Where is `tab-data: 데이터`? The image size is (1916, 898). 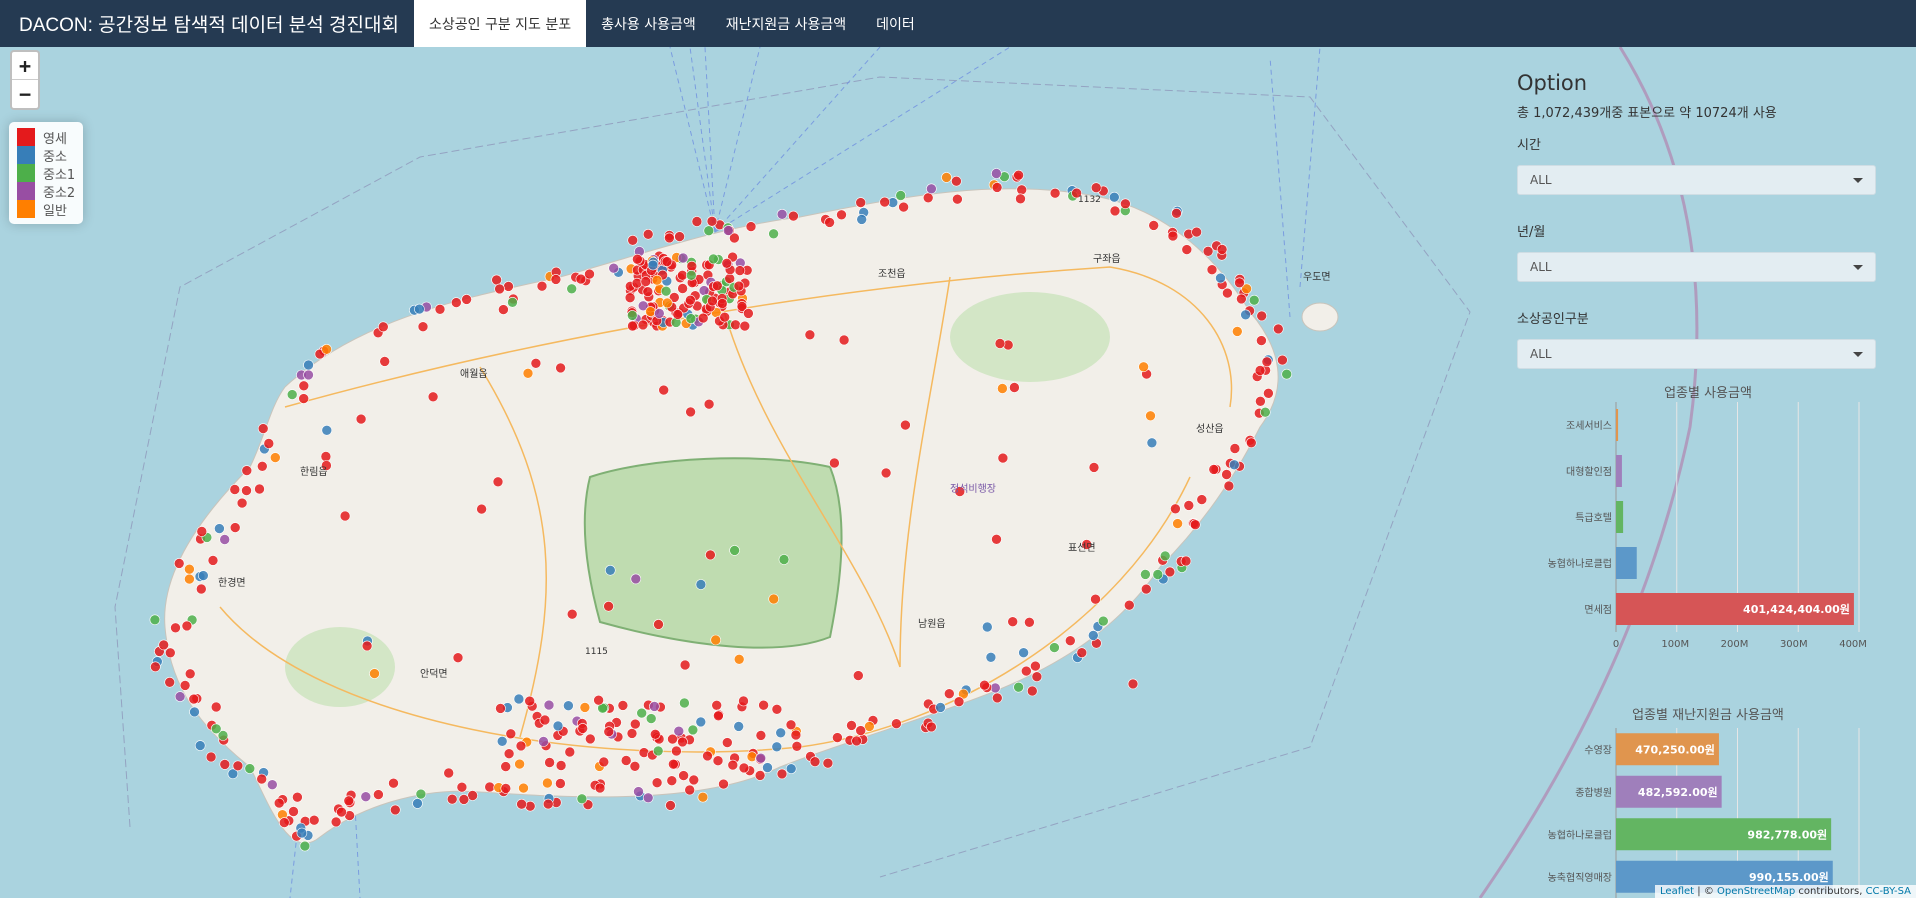 tab-data: 데이터 is located at coordinates (895, 23).